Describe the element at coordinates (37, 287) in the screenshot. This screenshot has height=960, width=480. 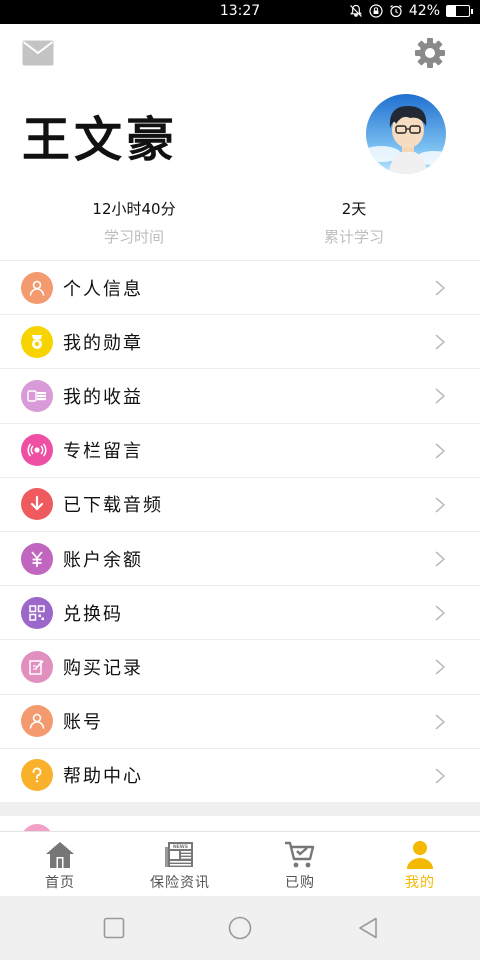
I see `person-icon` at that location.